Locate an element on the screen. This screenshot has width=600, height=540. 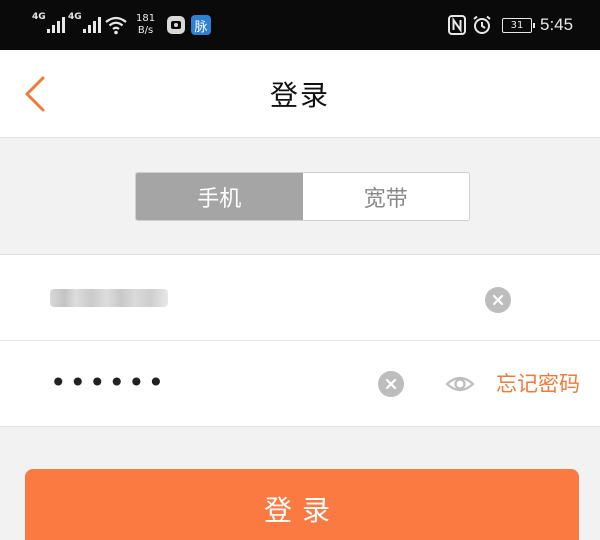
net-speed: 181 B/s is located at coordinates (145, 25).